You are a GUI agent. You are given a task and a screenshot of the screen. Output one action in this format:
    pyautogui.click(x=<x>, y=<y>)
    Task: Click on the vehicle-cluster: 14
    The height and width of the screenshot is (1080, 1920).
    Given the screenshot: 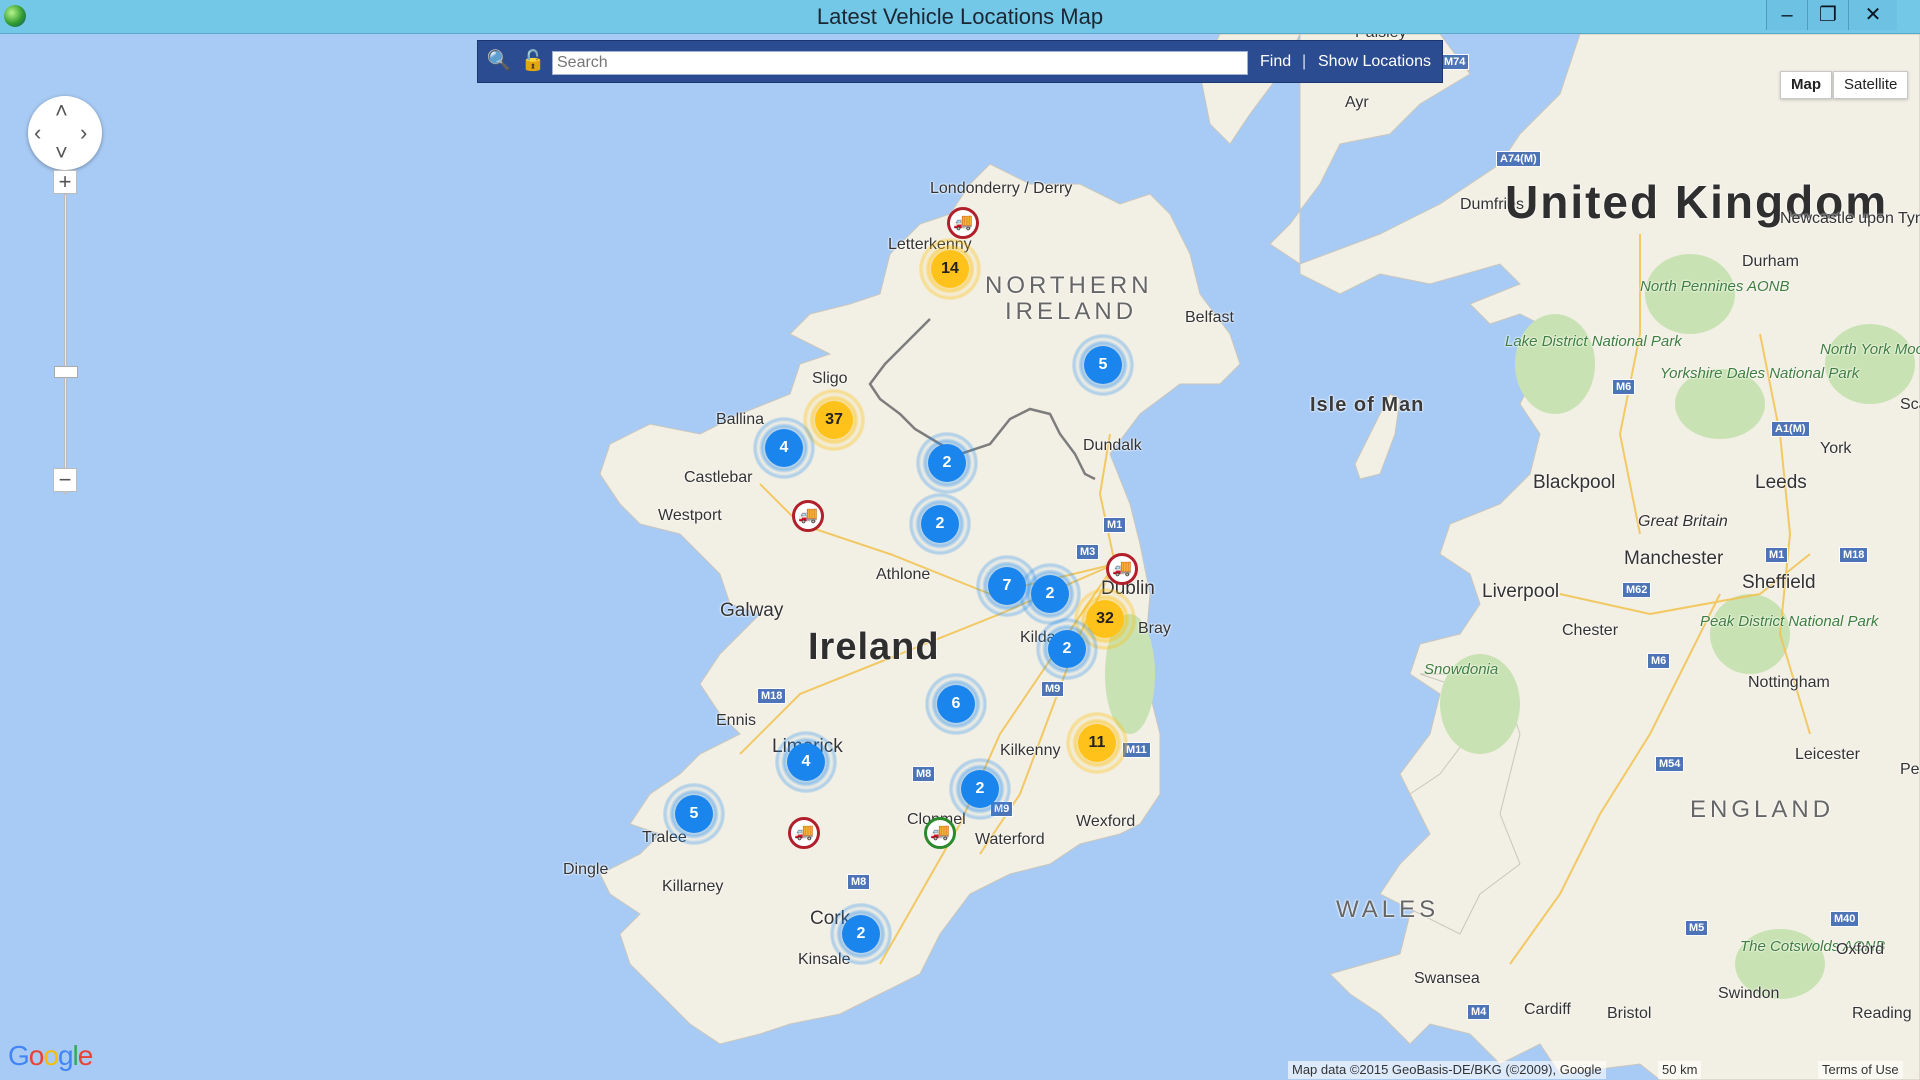 What is the action you would take?
    pyautogui.click(x=950, y=269)
    